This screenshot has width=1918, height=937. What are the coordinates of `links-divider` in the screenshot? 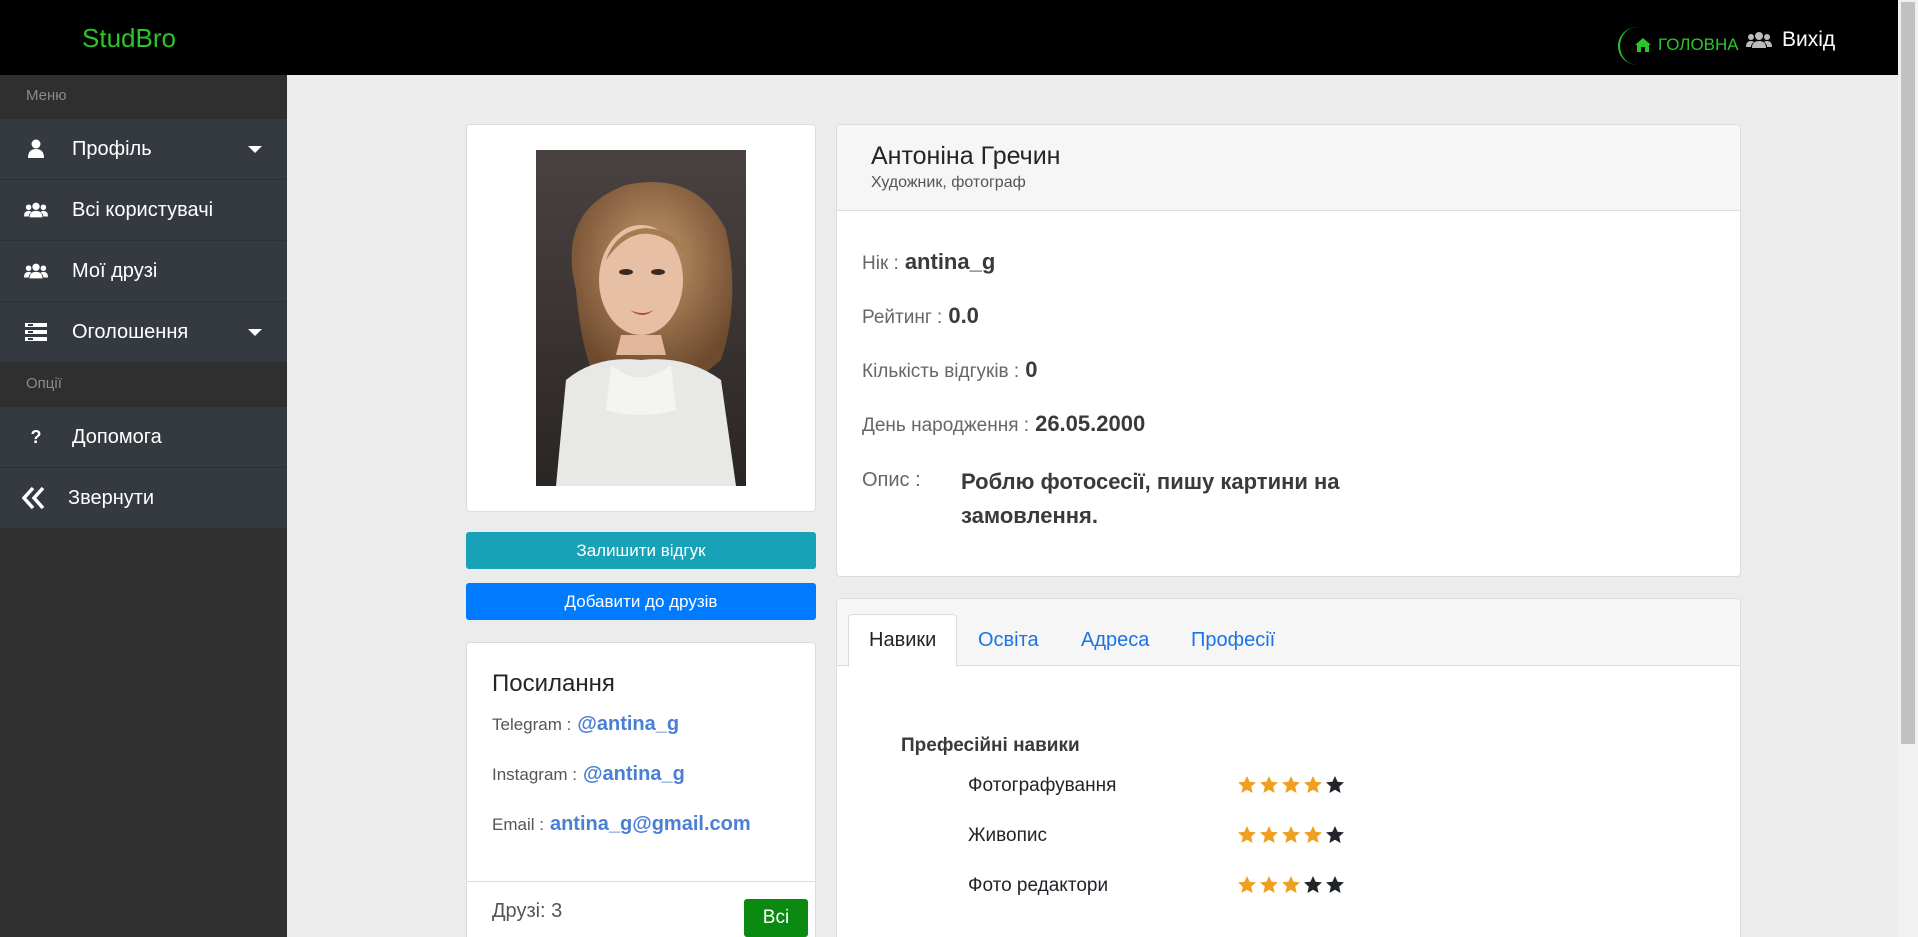 It's located at (641, 881).